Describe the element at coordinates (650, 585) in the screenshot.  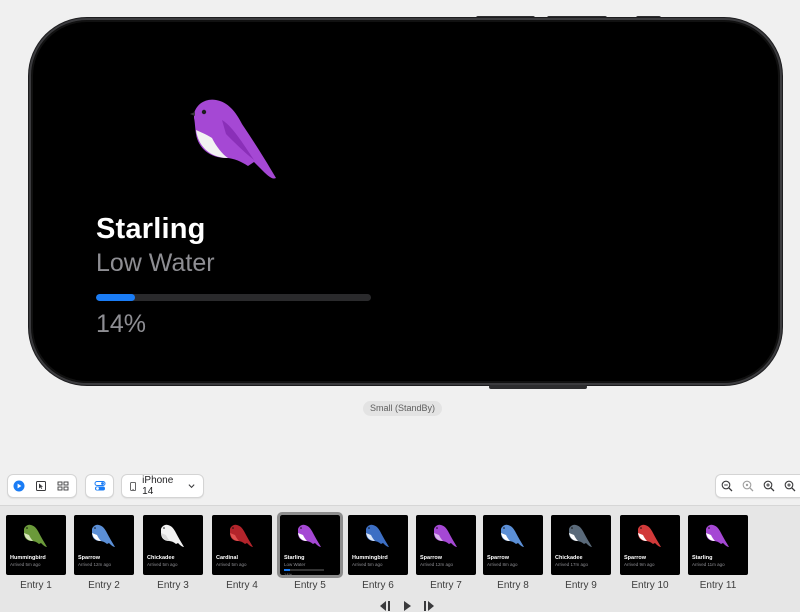
I see `entry-label: Entry 10` at that location.